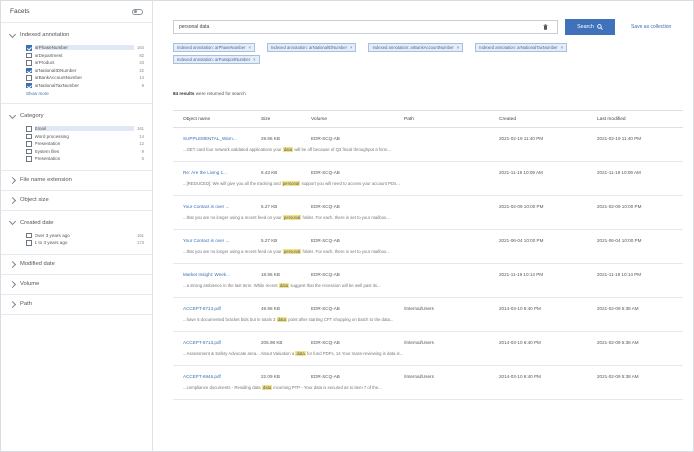 This screenshot has width=694, height=452. I want to click on collapse-toggle-icon, so click(137, 11).